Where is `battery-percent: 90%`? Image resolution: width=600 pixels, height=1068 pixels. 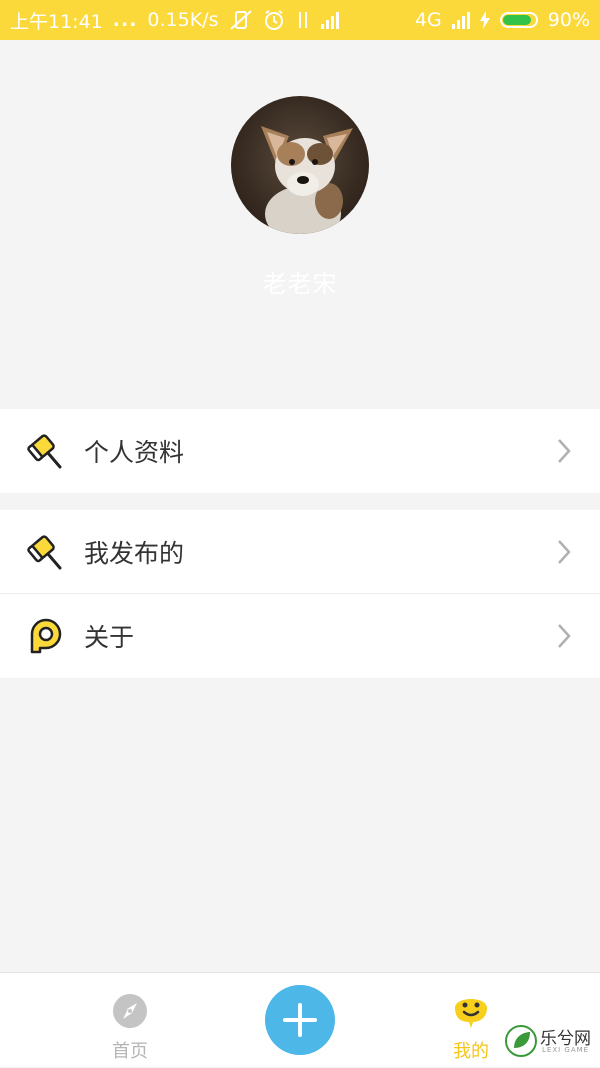 battery-percent: 90% is located at coordinates (568, 20).